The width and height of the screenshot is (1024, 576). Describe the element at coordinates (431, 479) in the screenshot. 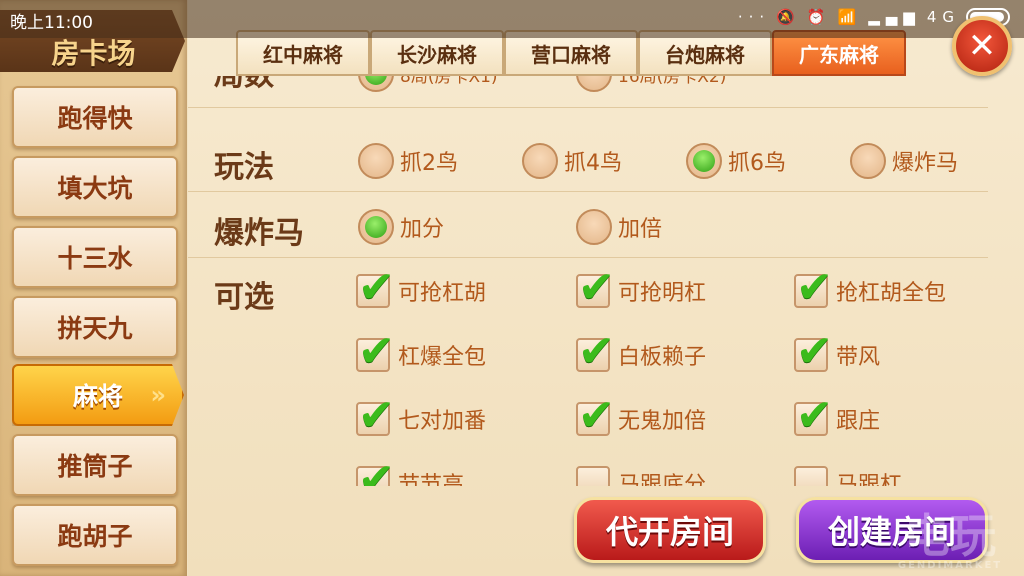

I see `option-label: 节节高` at that location.